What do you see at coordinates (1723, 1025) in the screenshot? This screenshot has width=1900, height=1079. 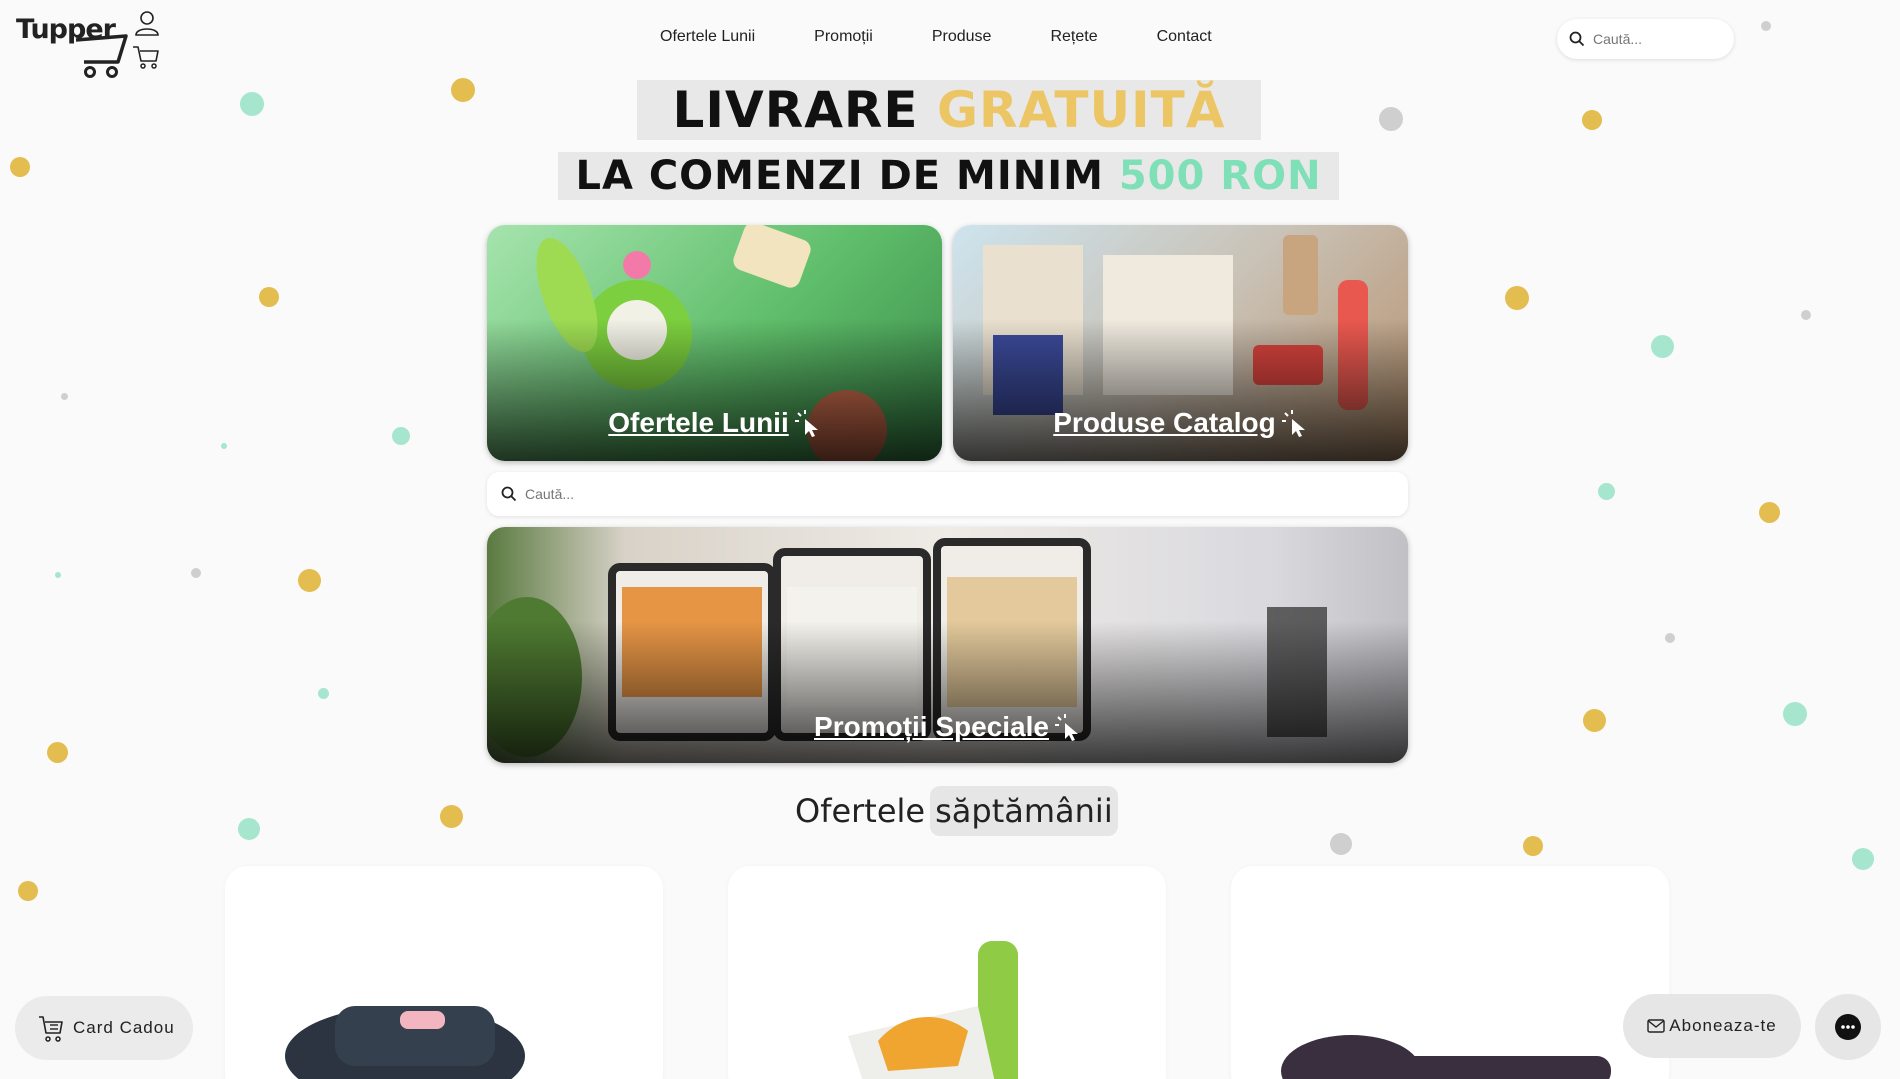 I see `subscribe-label: Aboneaza-te` at bounding box center [1723, 1025].